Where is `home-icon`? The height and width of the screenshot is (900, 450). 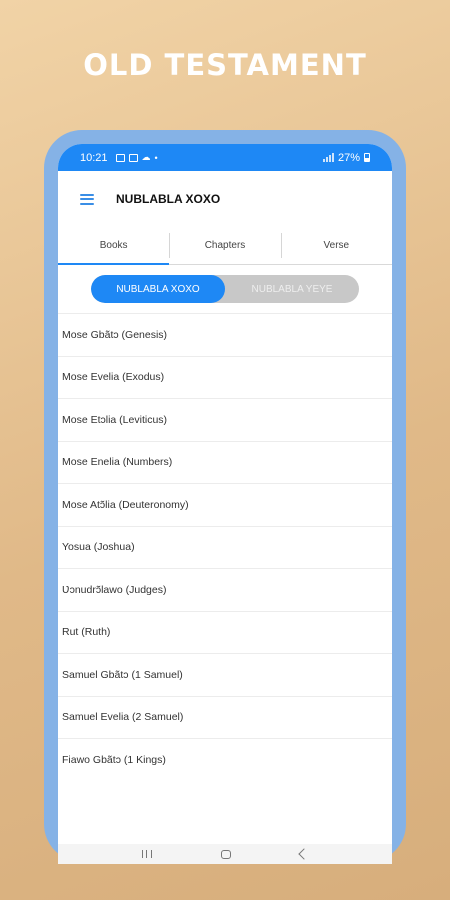
home-icon is located at coordinates (225, 854).